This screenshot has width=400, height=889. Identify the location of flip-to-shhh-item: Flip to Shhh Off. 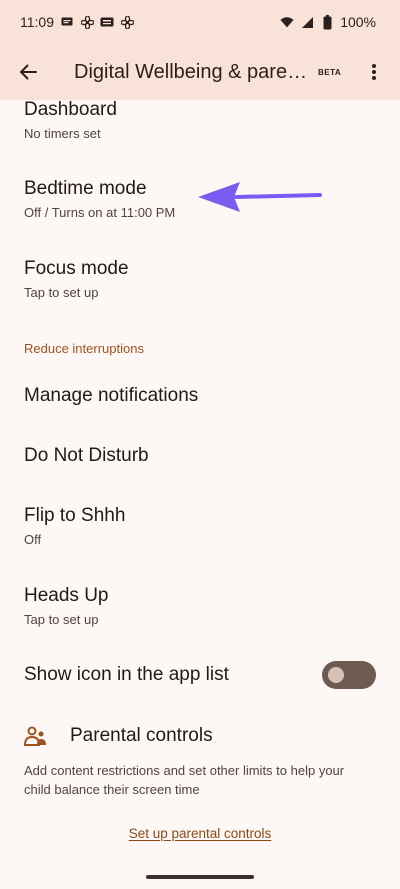
(200, 526).